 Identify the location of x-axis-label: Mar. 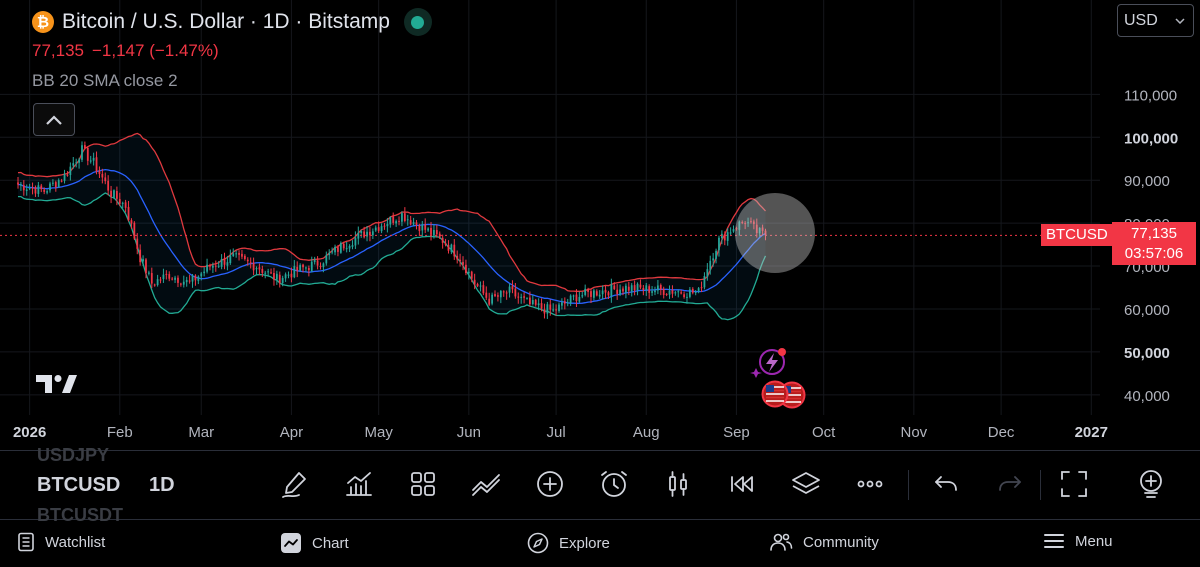
(201, 432).